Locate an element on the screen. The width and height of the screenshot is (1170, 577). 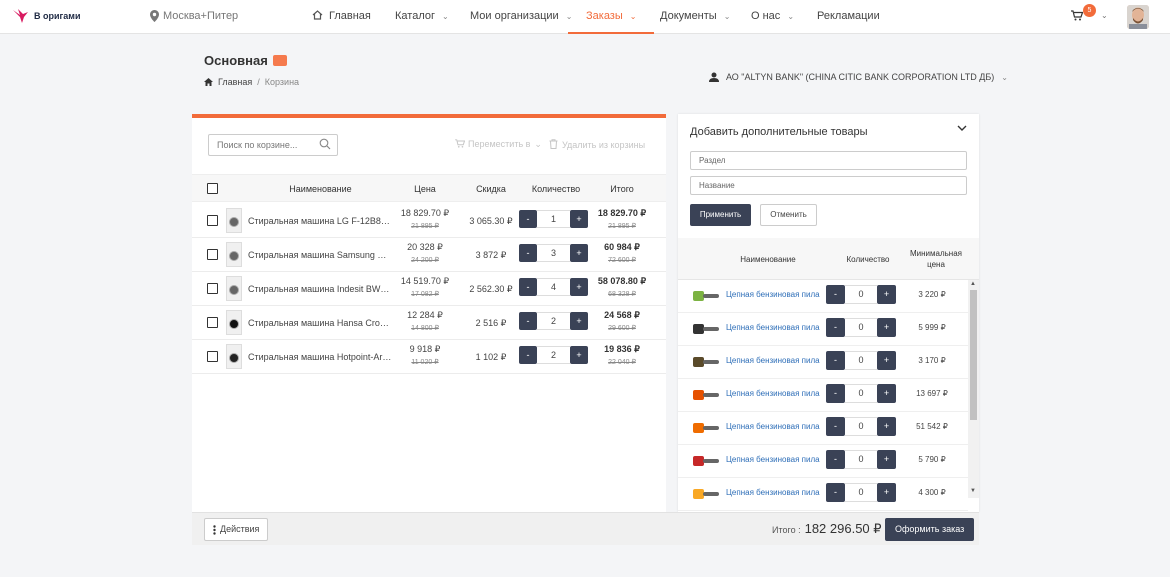
list-item: Цепная бензиновая пила -0 + 5 790 ₽ is located at coordinates (823, 461).